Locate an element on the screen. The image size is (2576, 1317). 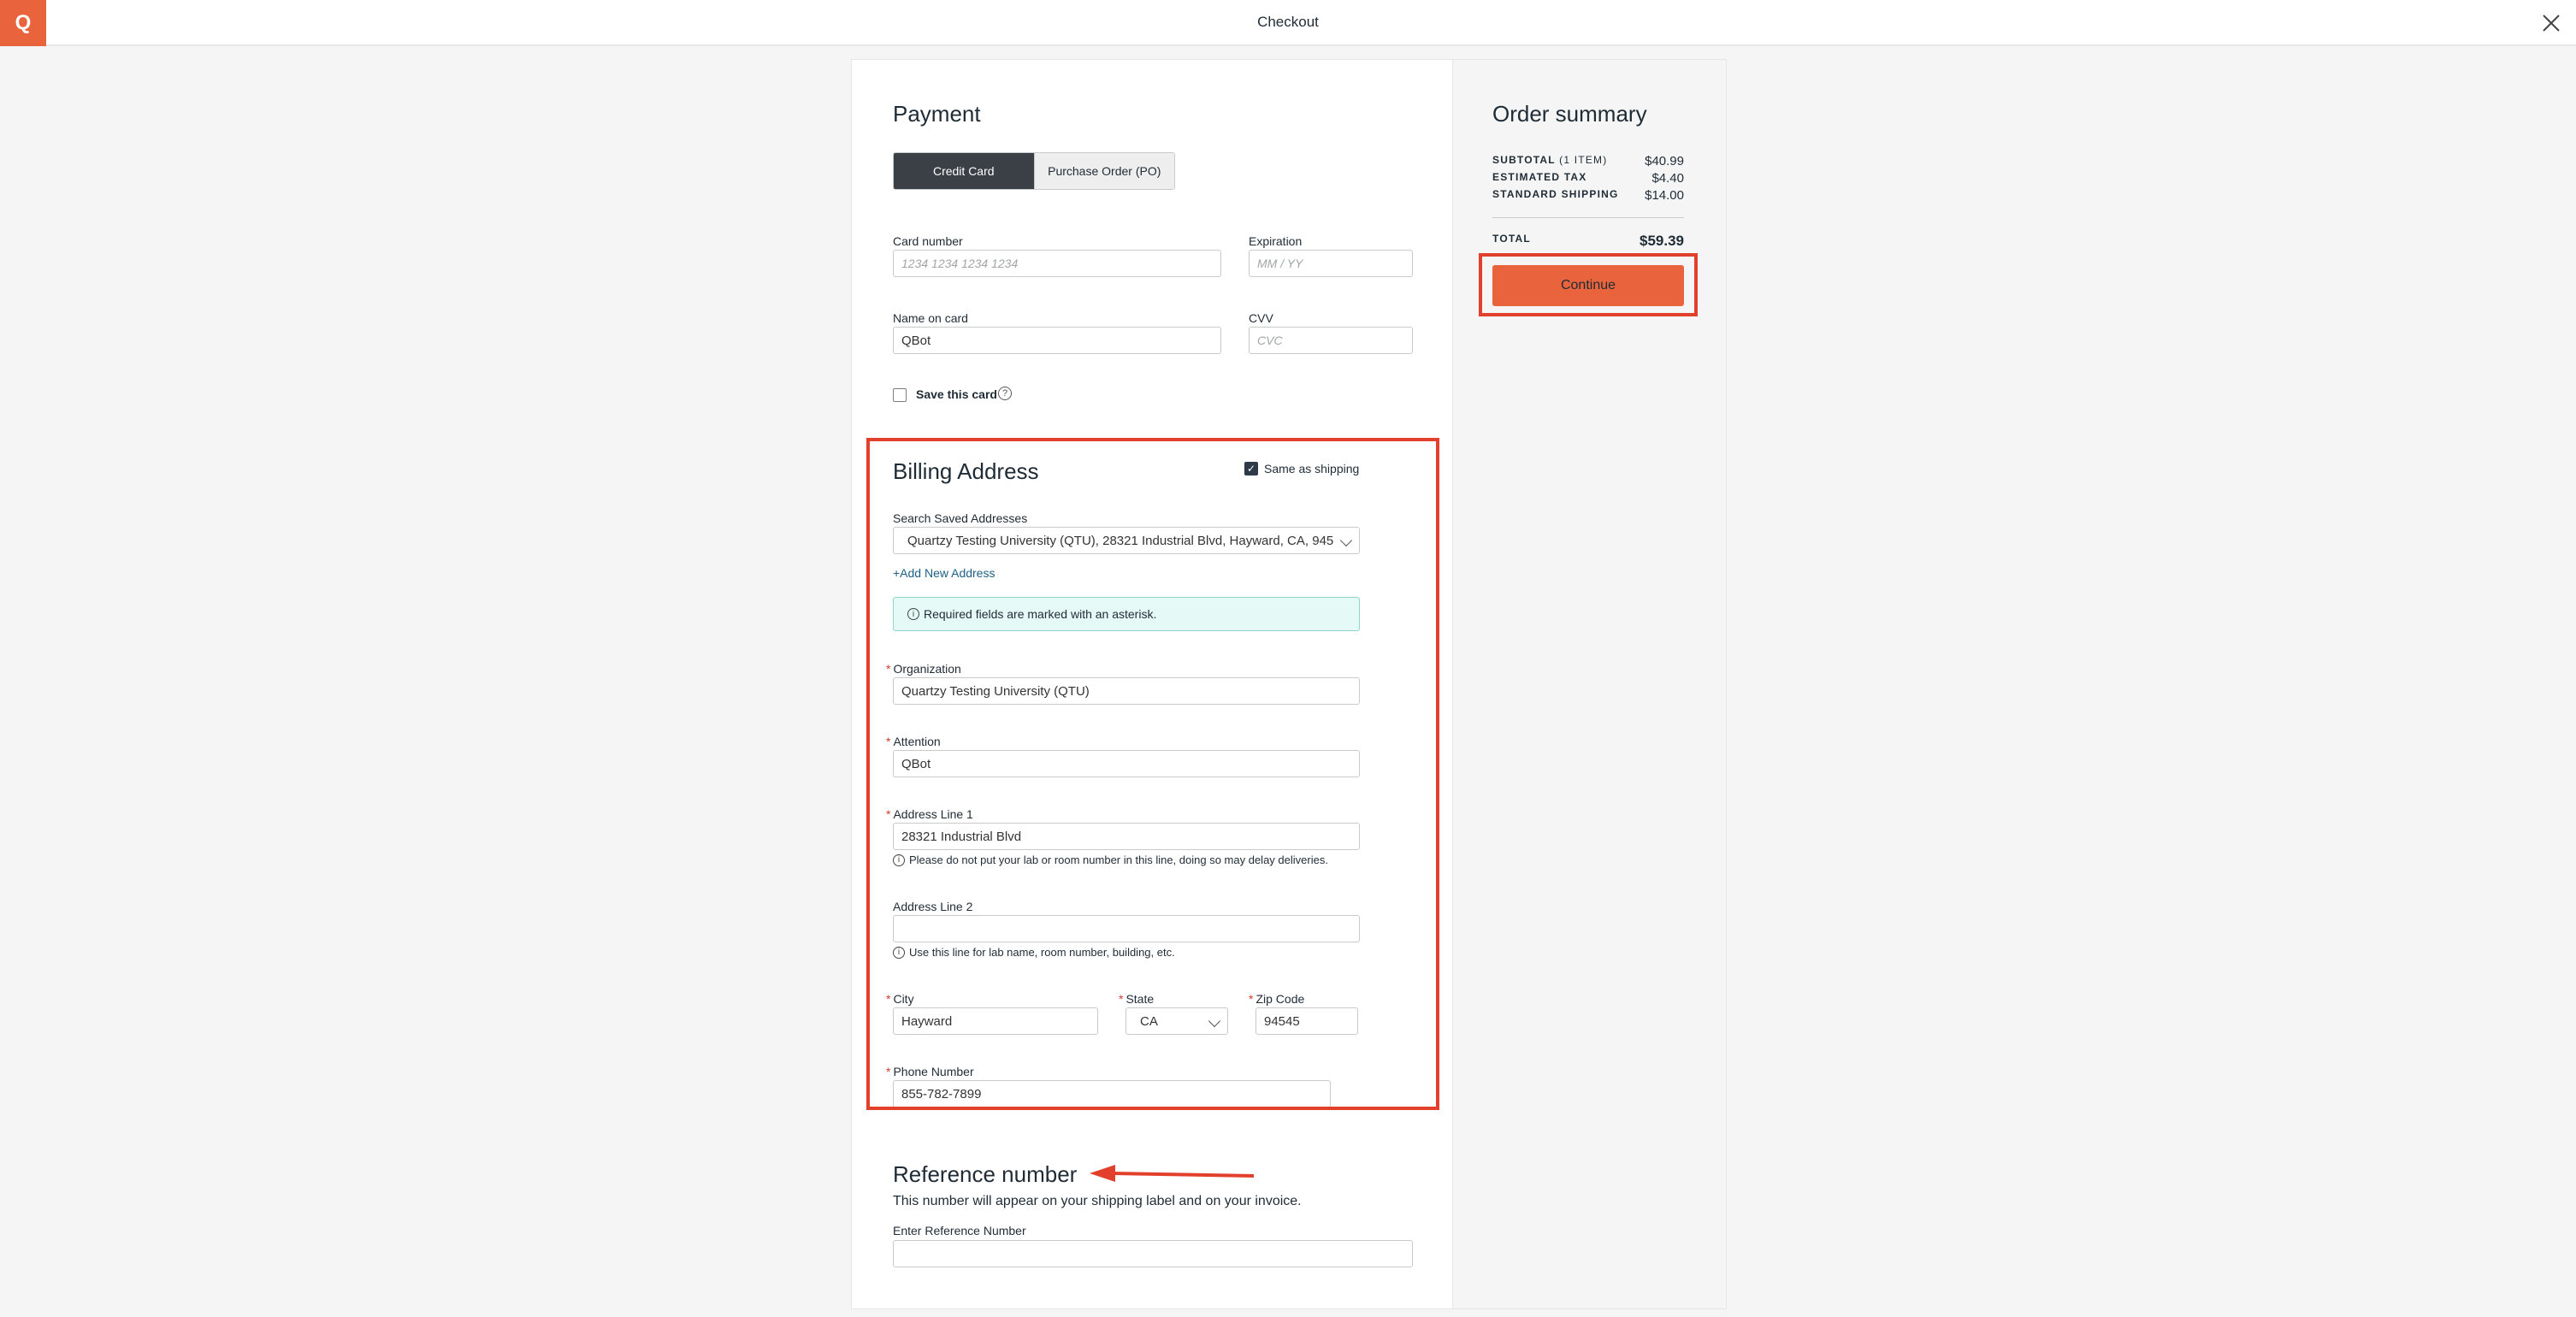
subtotal-items: (1 ITEM) is located at coordinates (1583, 160).